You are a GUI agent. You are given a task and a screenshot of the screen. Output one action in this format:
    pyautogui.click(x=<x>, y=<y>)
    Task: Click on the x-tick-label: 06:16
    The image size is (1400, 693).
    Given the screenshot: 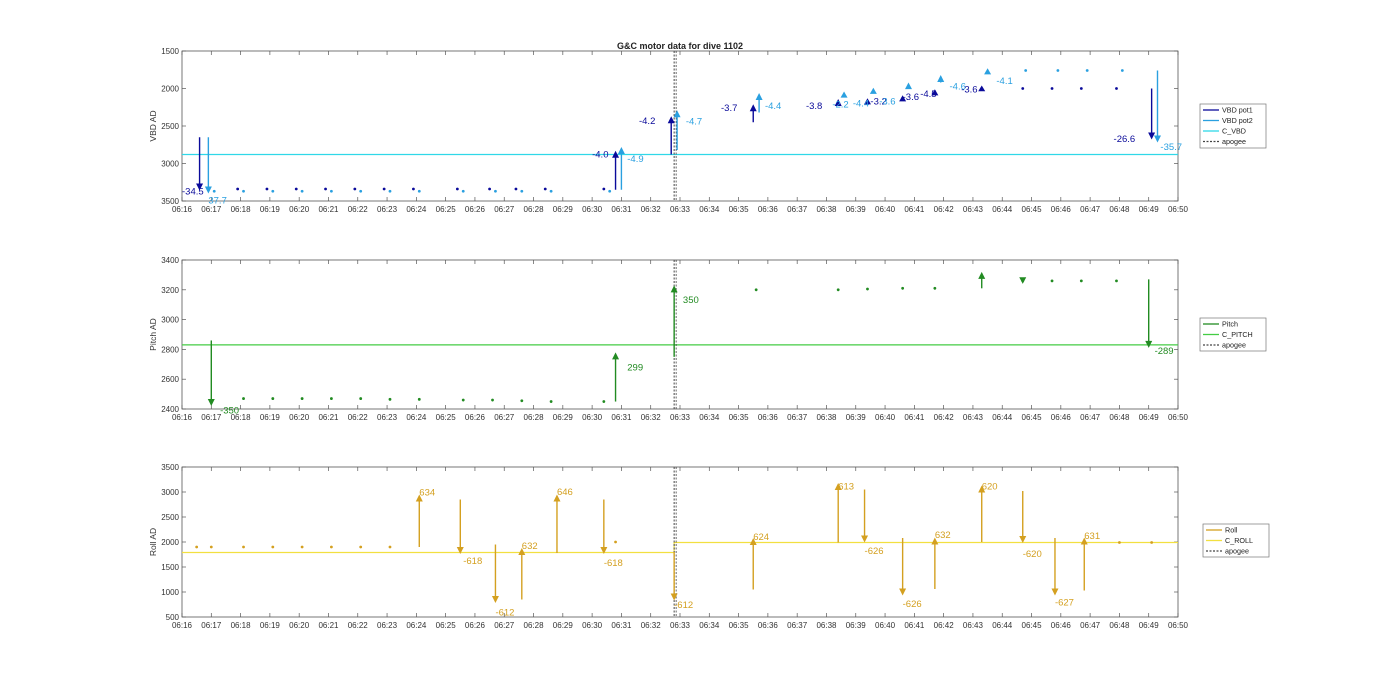 What is the action you would take?
    pyautogui.click(x=182, y=625)
    